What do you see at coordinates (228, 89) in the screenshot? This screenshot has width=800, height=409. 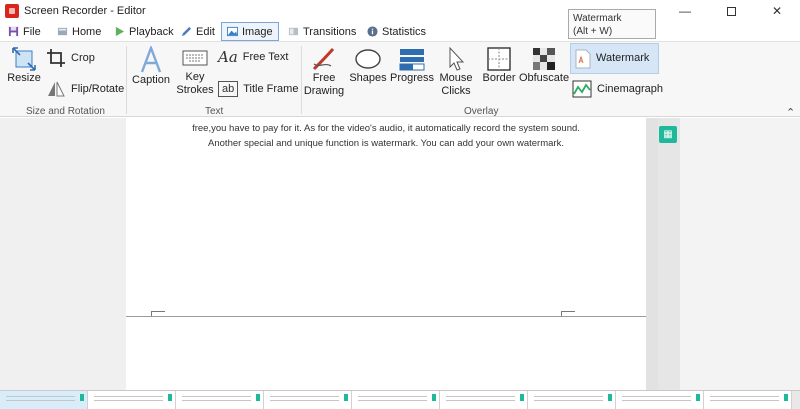 I see `title-frame-icon: ab` at bounding box center [228, 89].